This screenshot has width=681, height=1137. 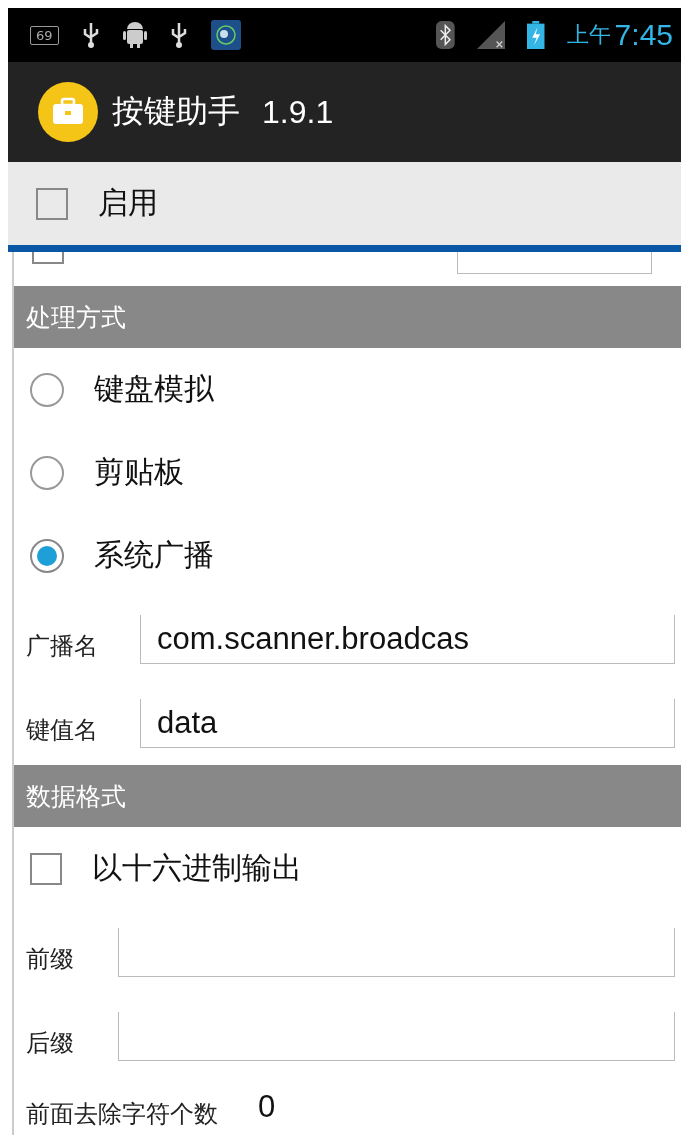 What do you see at coordinates (44, 35) in the screenshot?
I see `notification-badge: 69` at bounding box center [44, 35].